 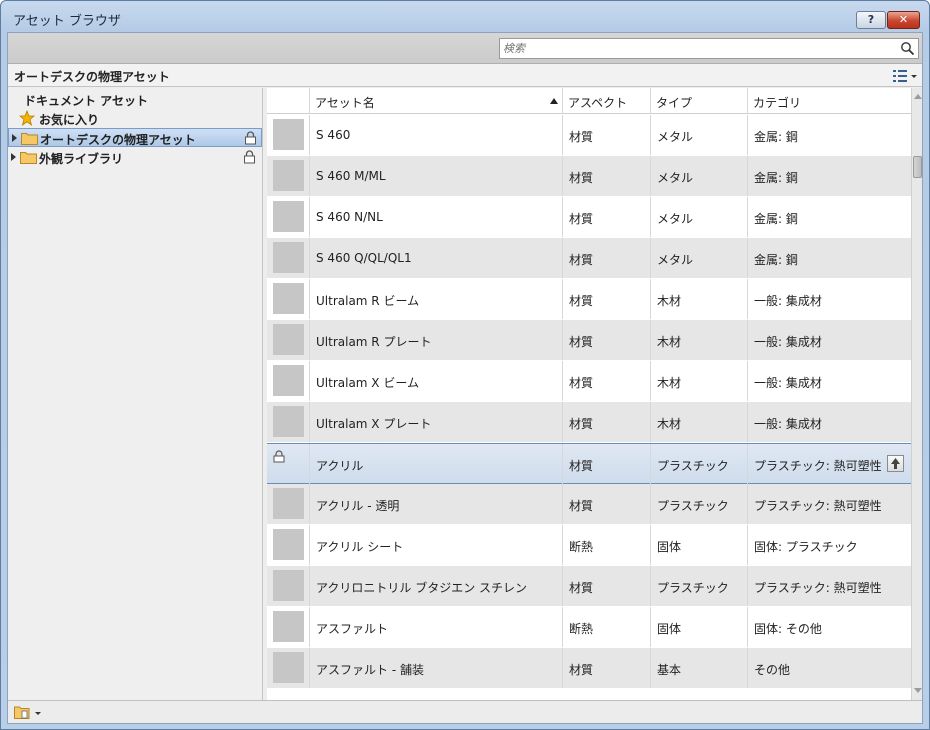 I want to click on cell-aspect: 断熱, so click(x=606, y=627).